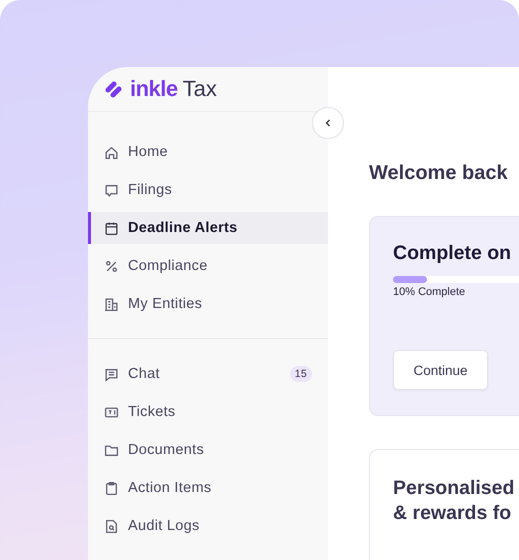 The image size is (519, 560). I want to click on brand-name: inkle, so click(154, 89).